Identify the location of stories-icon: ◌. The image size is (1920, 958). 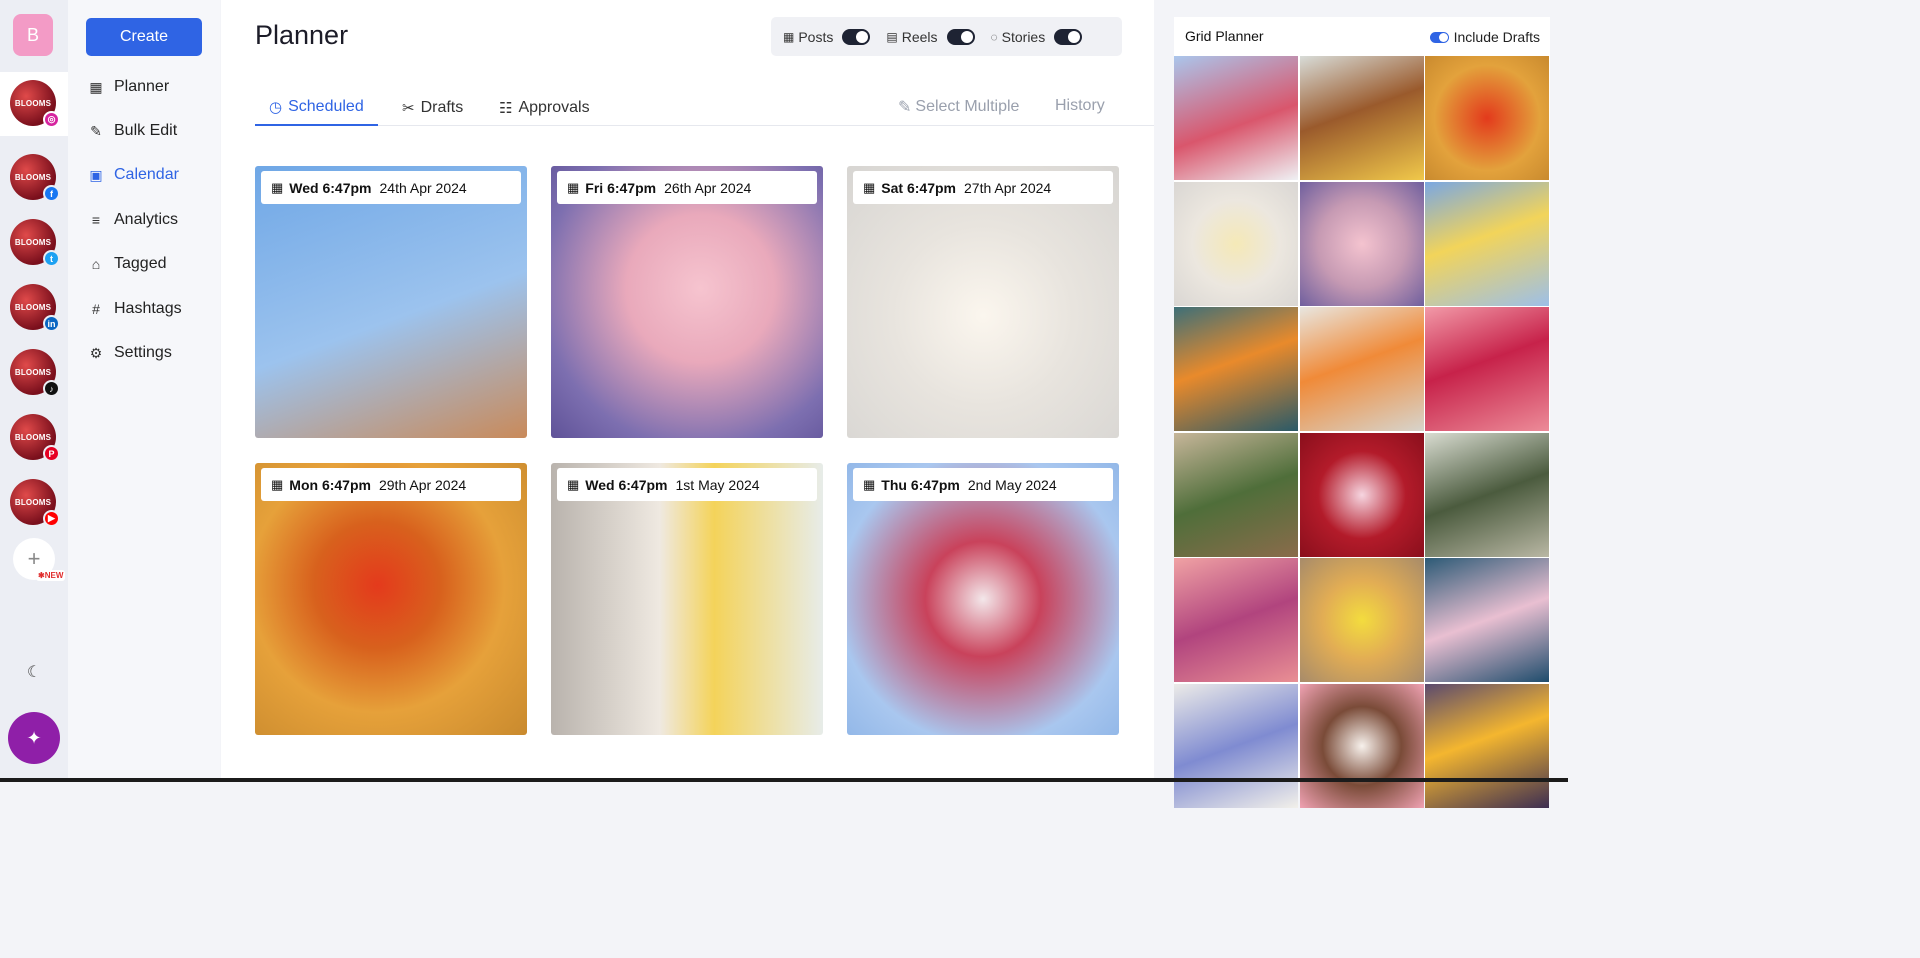
(994, 36).